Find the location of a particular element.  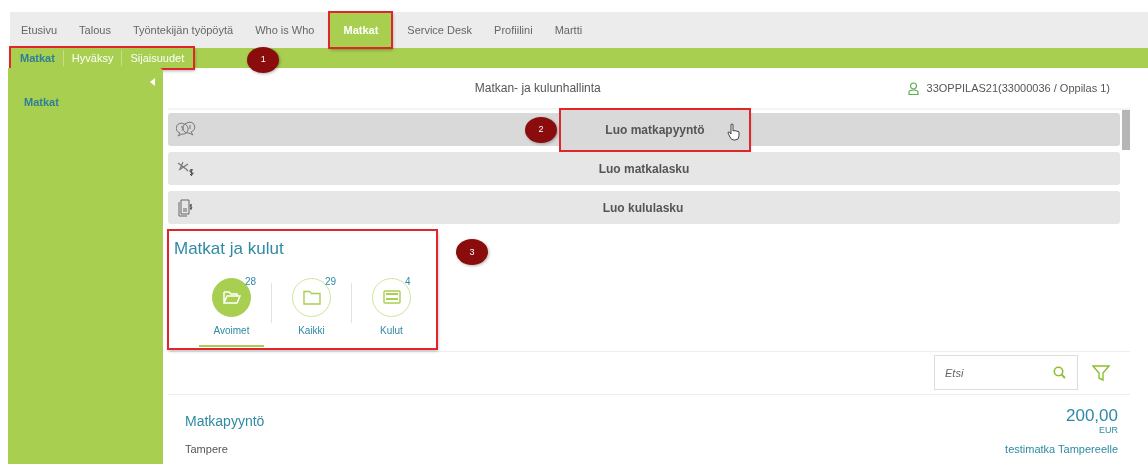

action-bar: Luo matkalasku is located at coordinates (644, 168).